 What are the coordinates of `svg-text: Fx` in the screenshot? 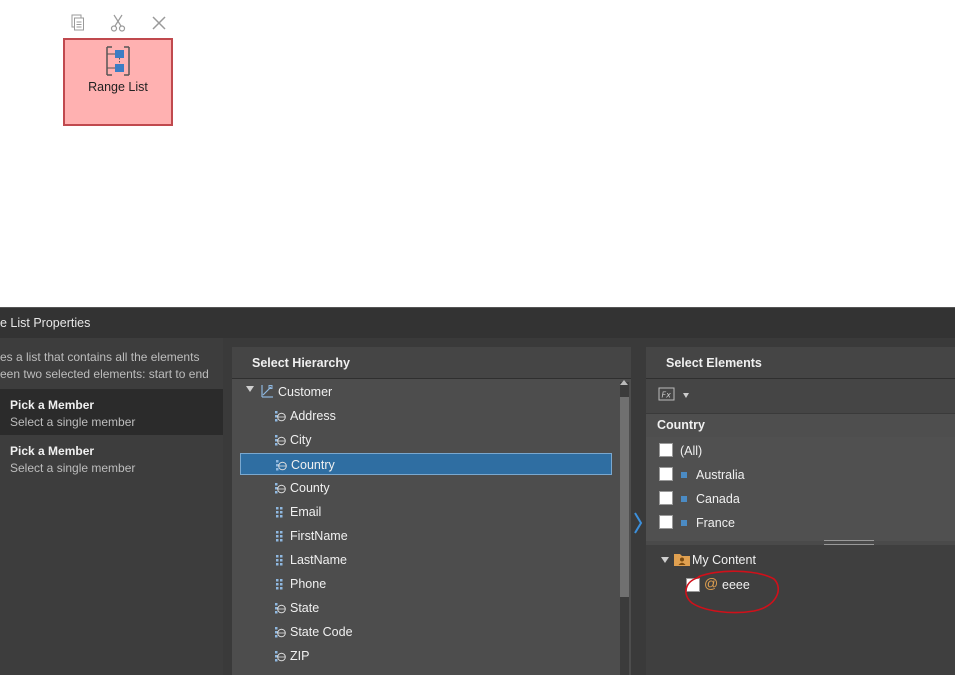 It's located at (667, 395).